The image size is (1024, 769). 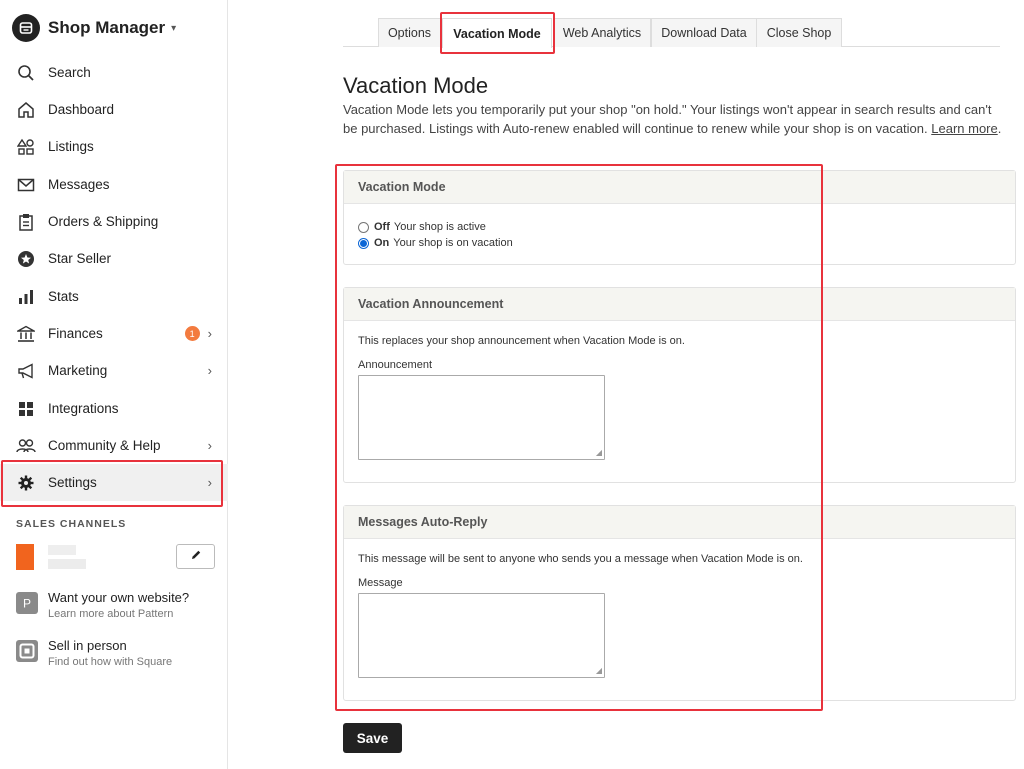 What do you see at coordinates (679, 304) in the screenshot?
I see `panel-title: Vacation Announcement` at bounding box center [679, 304].